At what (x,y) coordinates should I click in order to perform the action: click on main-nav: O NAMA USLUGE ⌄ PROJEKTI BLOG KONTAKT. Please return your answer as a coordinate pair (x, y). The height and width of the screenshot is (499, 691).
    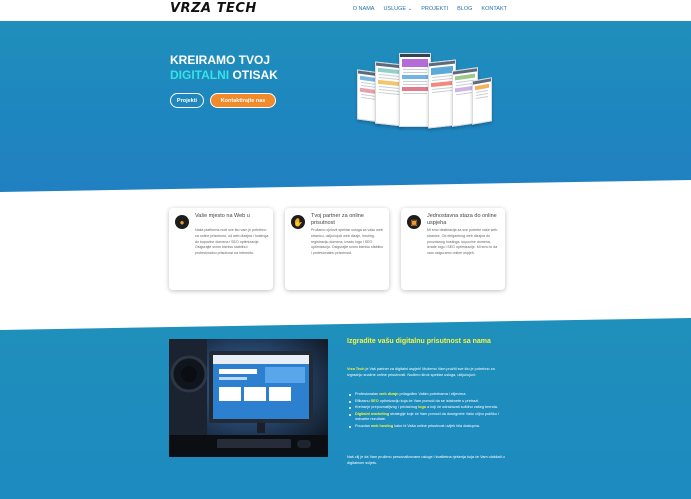
    Looking at the image, I should click on (430, 9).